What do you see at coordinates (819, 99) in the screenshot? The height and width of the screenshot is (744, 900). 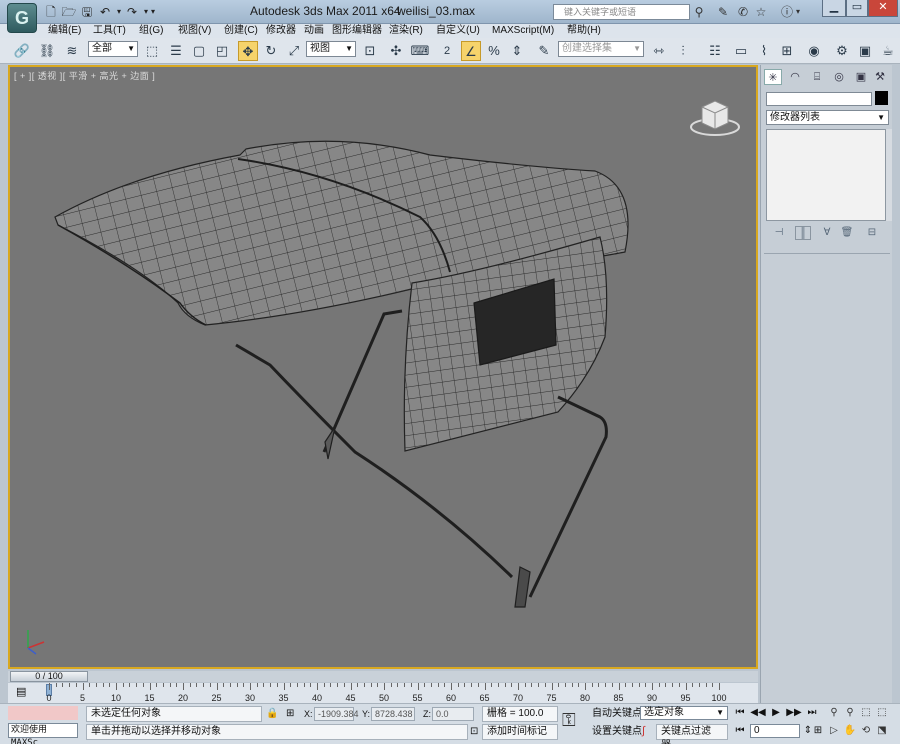 I see `object-name-field` at bounding box center [819, 99].